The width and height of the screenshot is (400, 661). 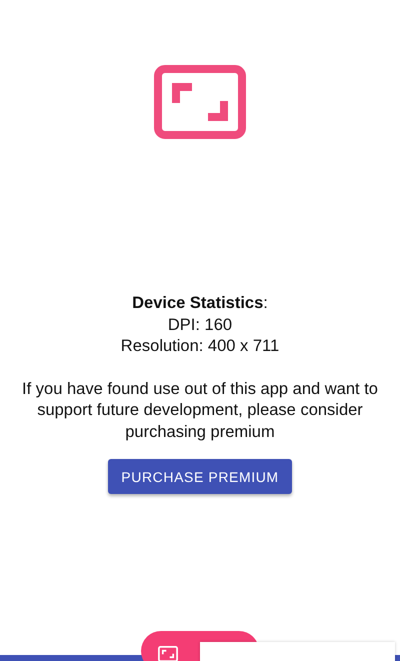 I want to click on purchase-button: PURCHASE PREMIUM, so click(x=200, y=476).